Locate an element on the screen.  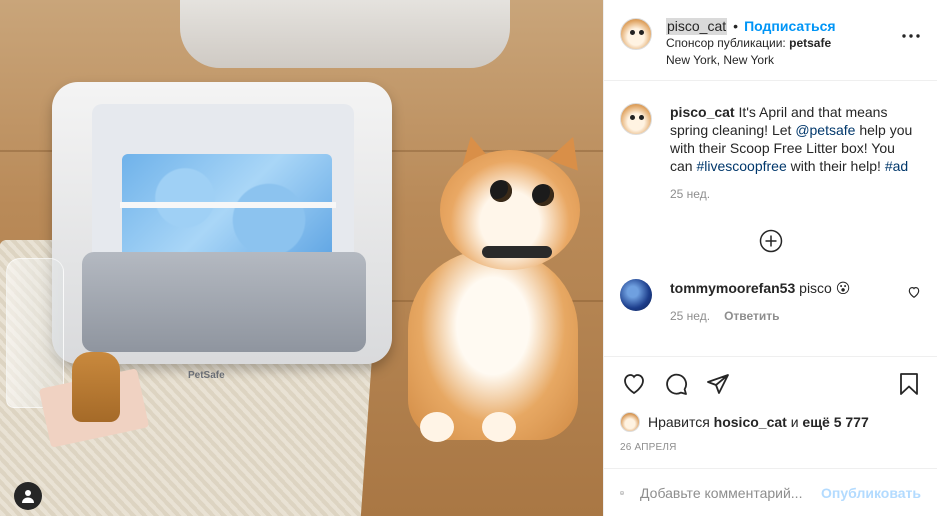
liker-username: hosico_cat is located at coordinates (750, 422).